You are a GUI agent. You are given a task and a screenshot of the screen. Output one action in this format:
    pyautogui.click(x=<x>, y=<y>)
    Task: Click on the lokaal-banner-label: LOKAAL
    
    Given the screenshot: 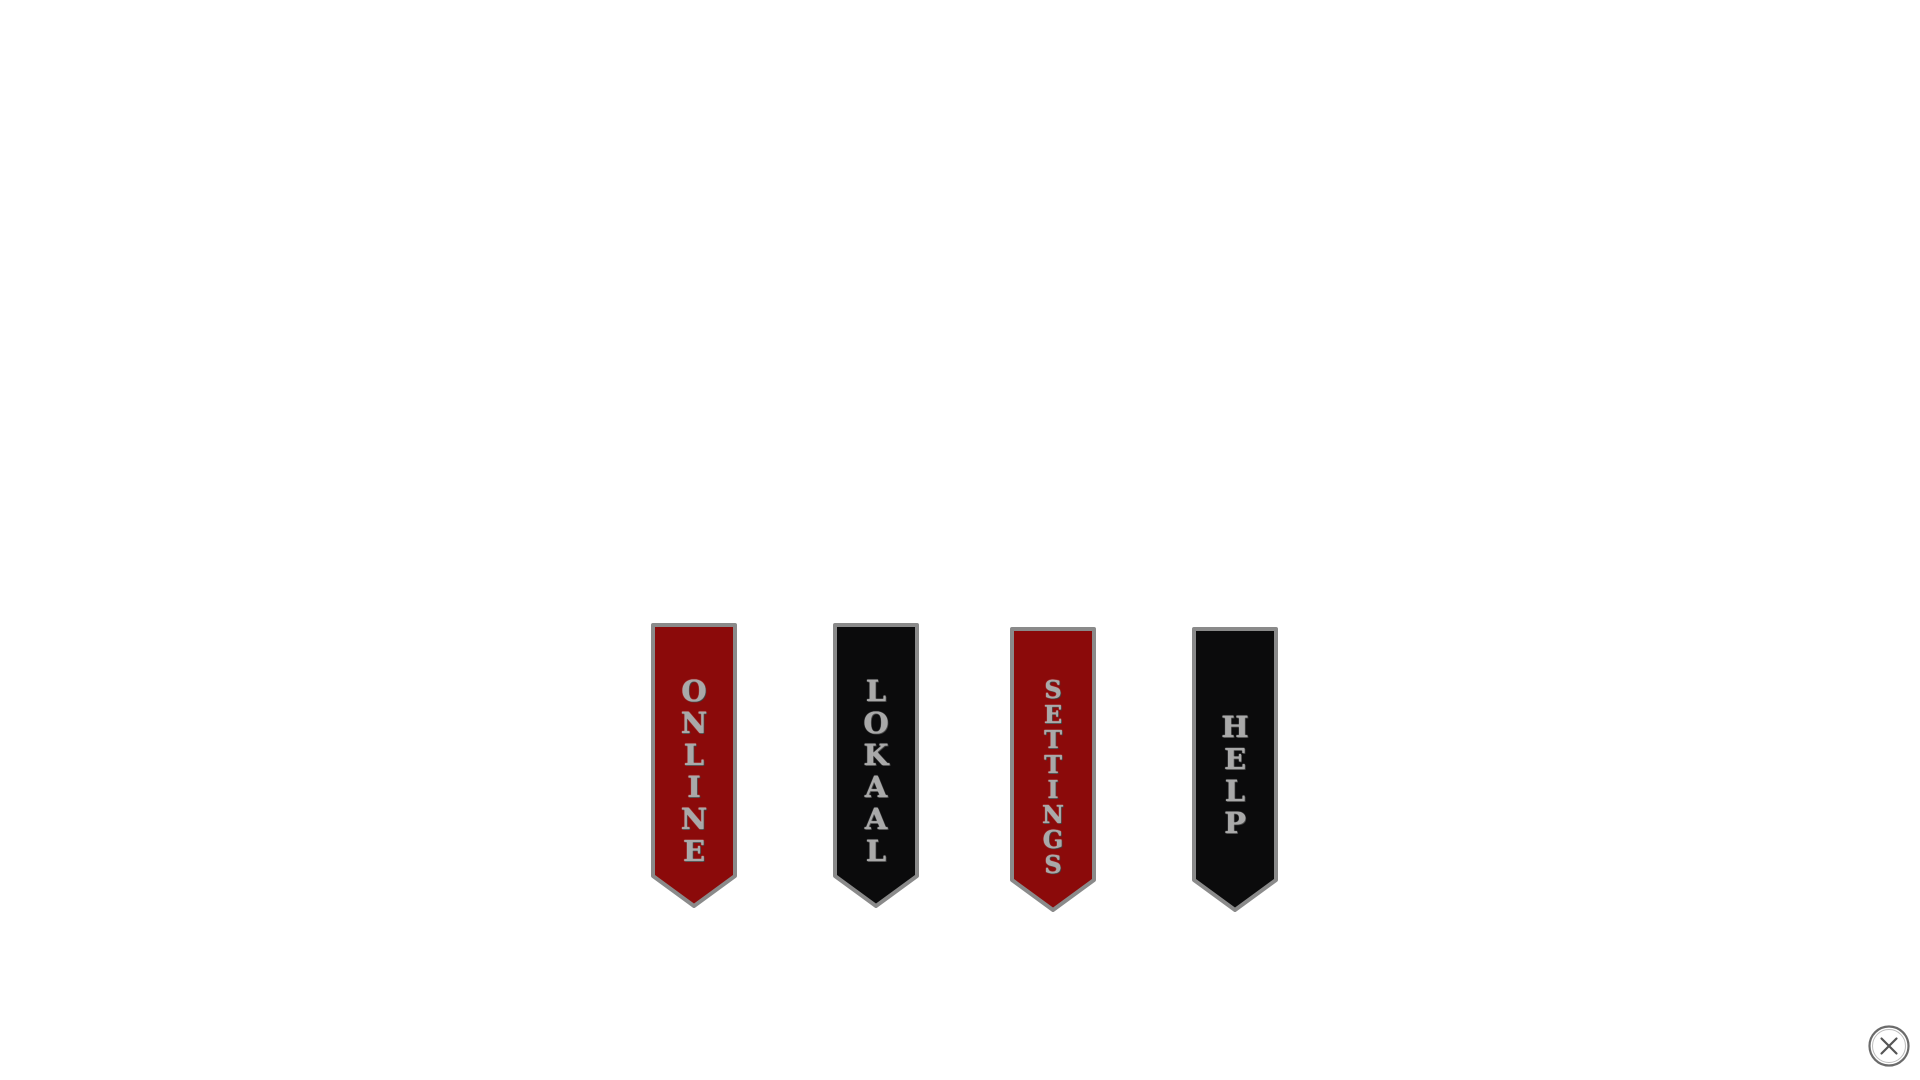 What is the action you would take?
    pyautogui.click(x=876, y=771)
    